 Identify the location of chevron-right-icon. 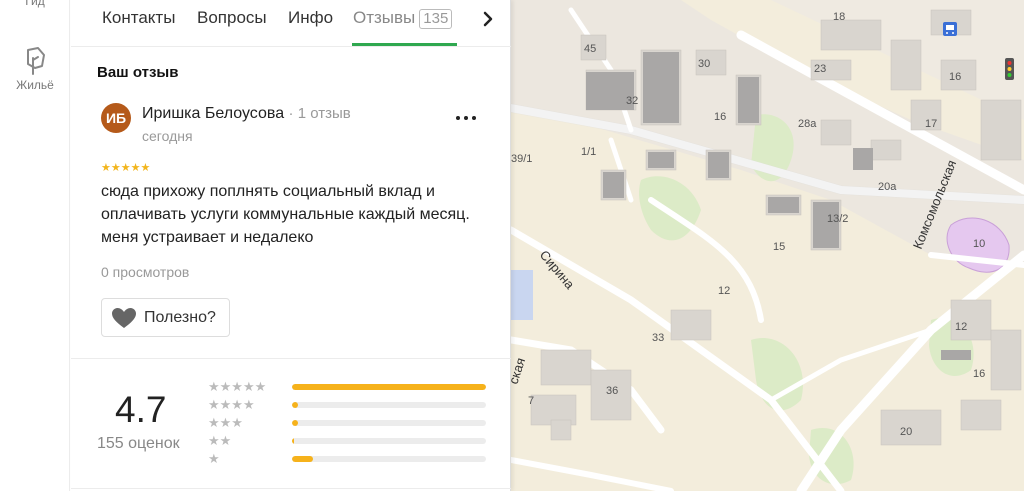
(488, 19).